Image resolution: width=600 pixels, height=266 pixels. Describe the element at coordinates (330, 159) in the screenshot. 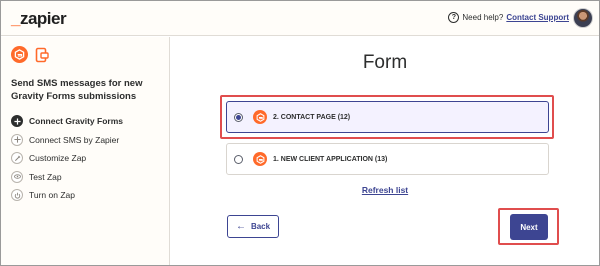

I see `option-label: 1. NEW CLIENT APPLICATION (13)` at that location.